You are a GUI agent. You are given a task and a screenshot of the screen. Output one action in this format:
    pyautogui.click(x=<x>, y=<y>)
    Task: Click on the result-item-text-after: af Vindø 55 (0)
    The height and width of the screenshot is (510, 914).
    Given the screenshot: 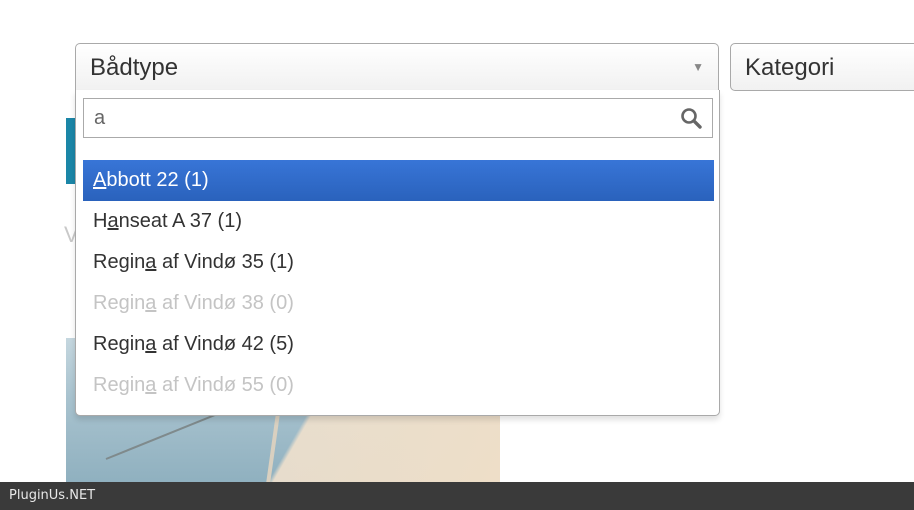 What is the action you would take?
    pyautogui.click(x=225, y=385)
    